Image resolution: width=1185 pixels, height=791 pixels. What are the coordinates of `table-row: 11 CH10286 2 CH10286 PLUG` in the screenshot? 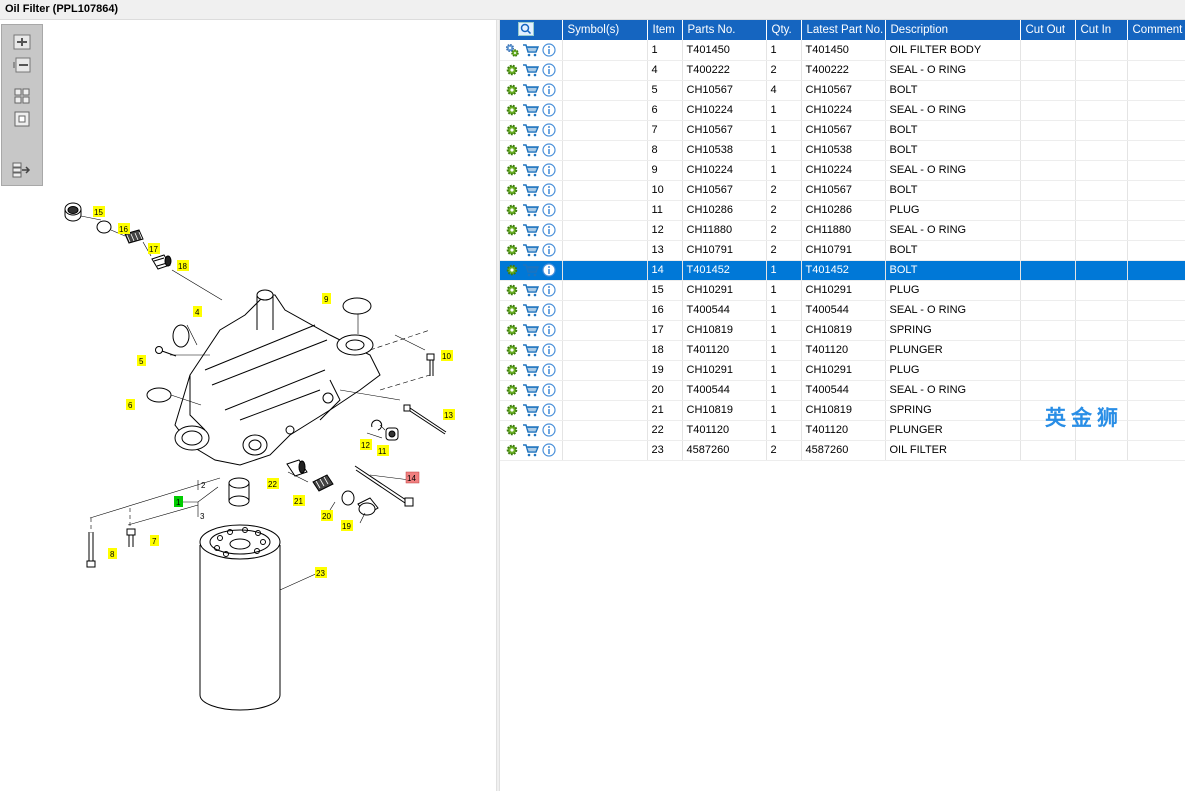 It's located at (842, 210).